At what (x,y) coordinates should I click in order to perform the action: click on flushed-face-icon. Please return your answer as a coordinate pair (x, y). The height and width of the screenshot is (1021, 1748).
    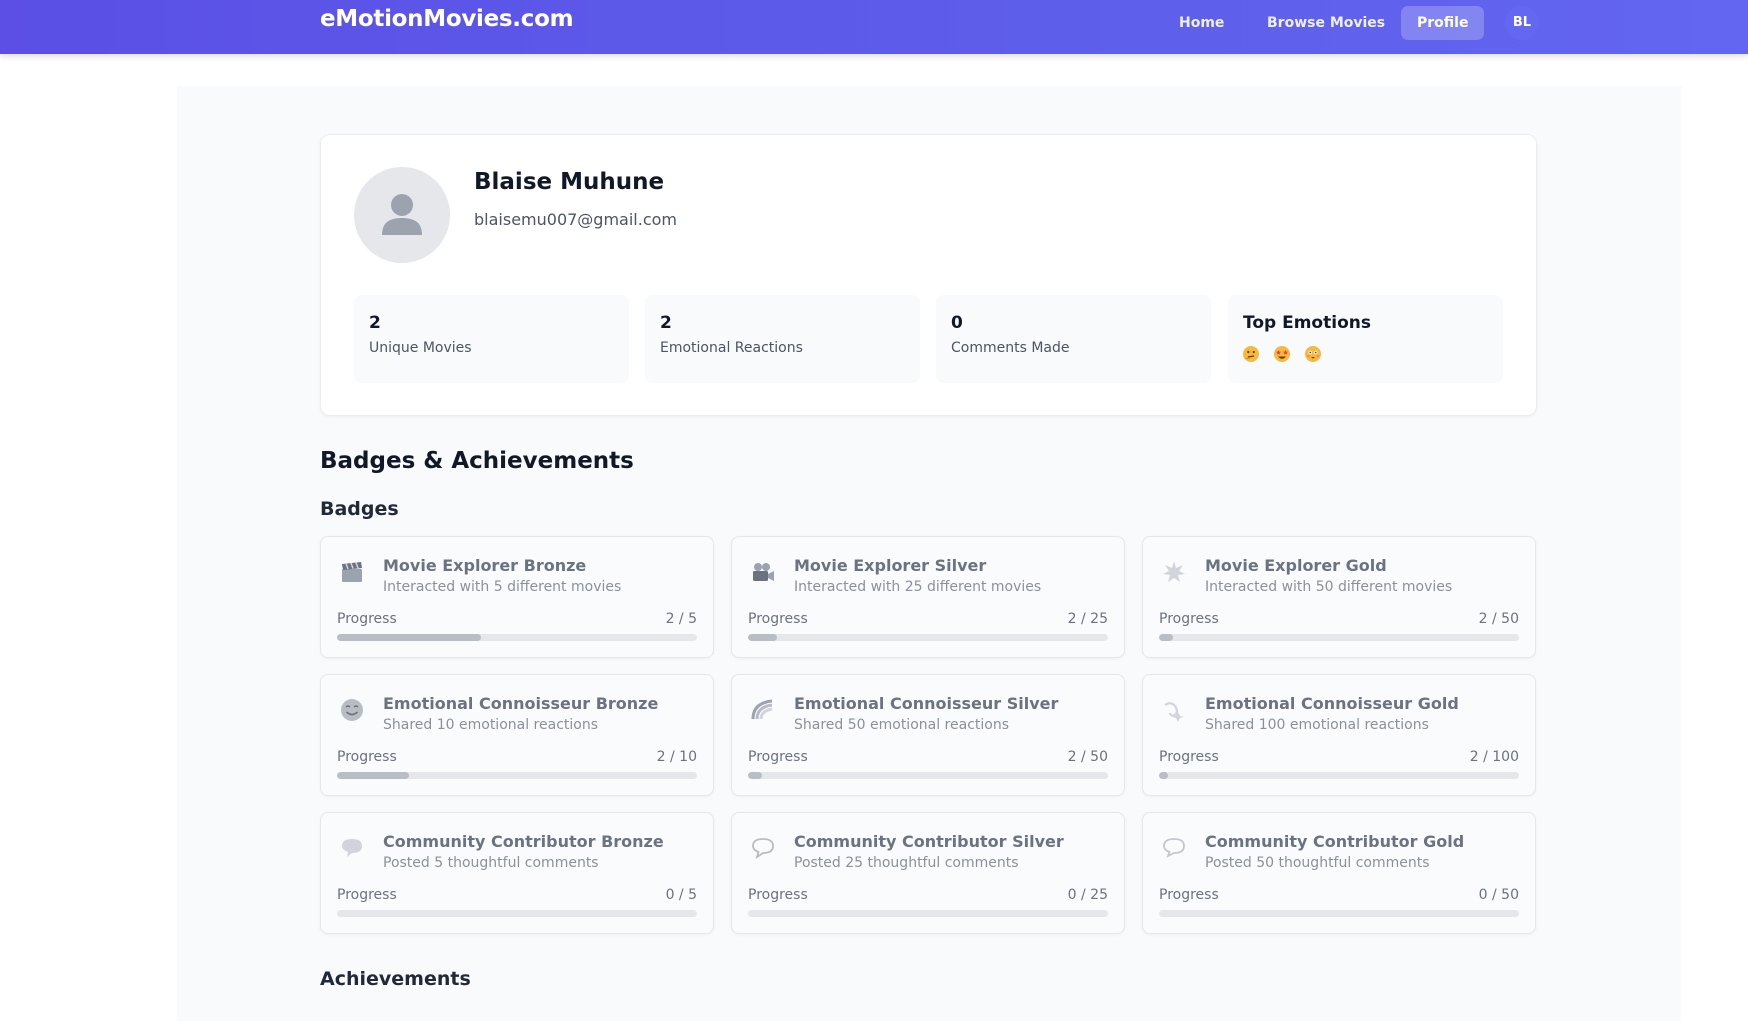
    Looking at the image, I should click on (1314, 355).